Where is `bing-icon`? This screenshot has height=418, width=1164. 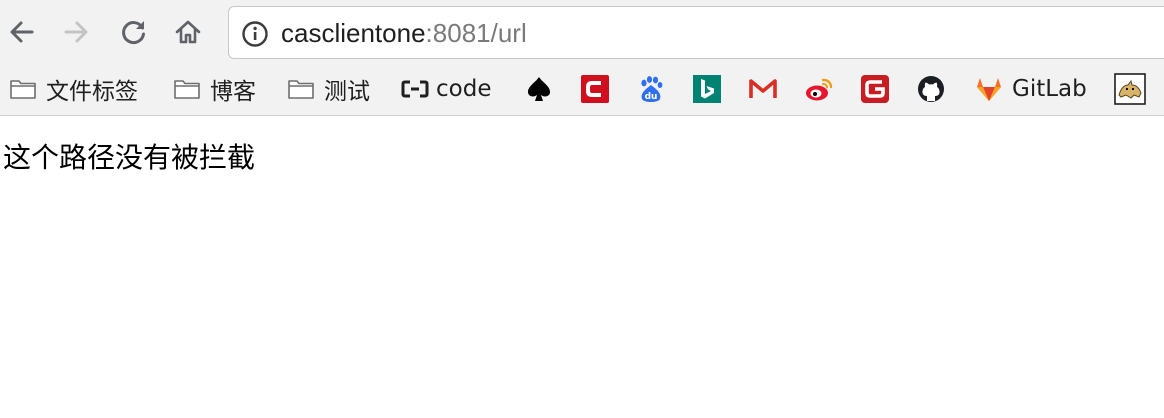 bing-icon is located at coordinates (707, 89).